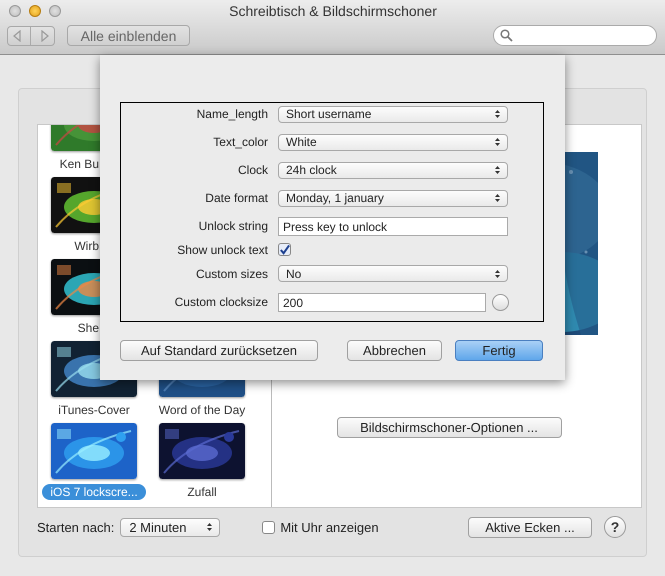 This screenshot has height=576, width=665. I want to click on option-label: Custom clocksize, so click(221, 302).